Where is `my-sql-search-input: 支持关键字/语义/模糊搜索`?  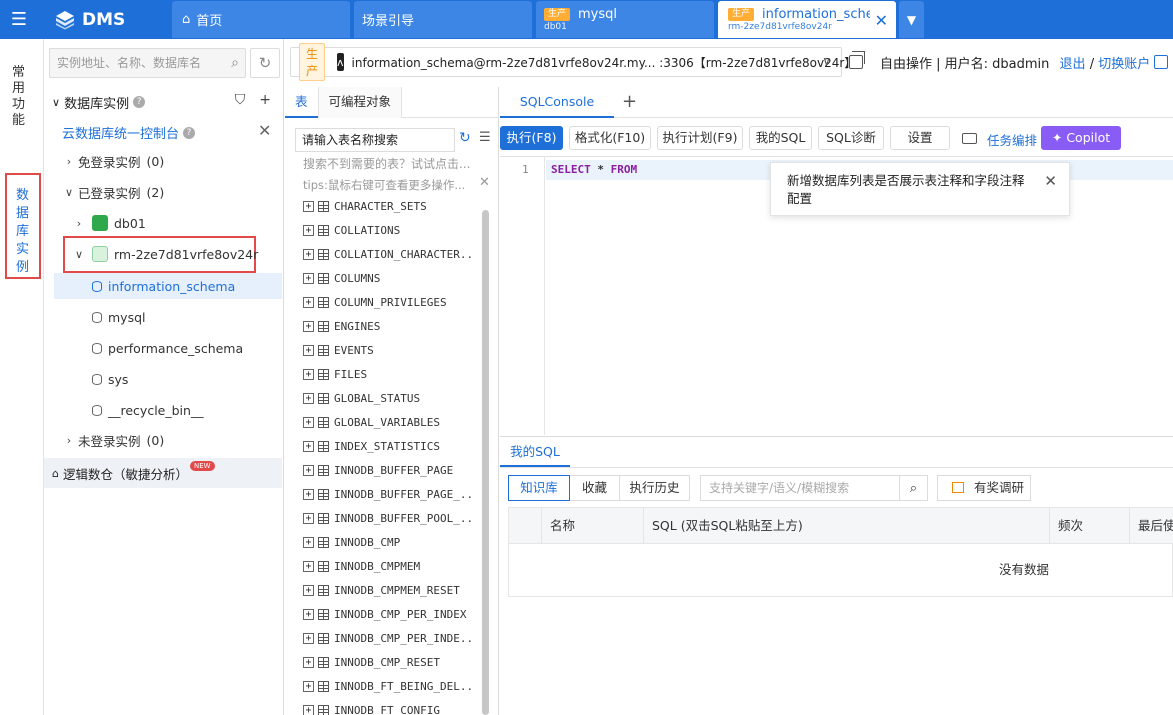
my-sql-search-input: 支持关键字/语义/模糊搜索 is located at coordinates (800, 488).